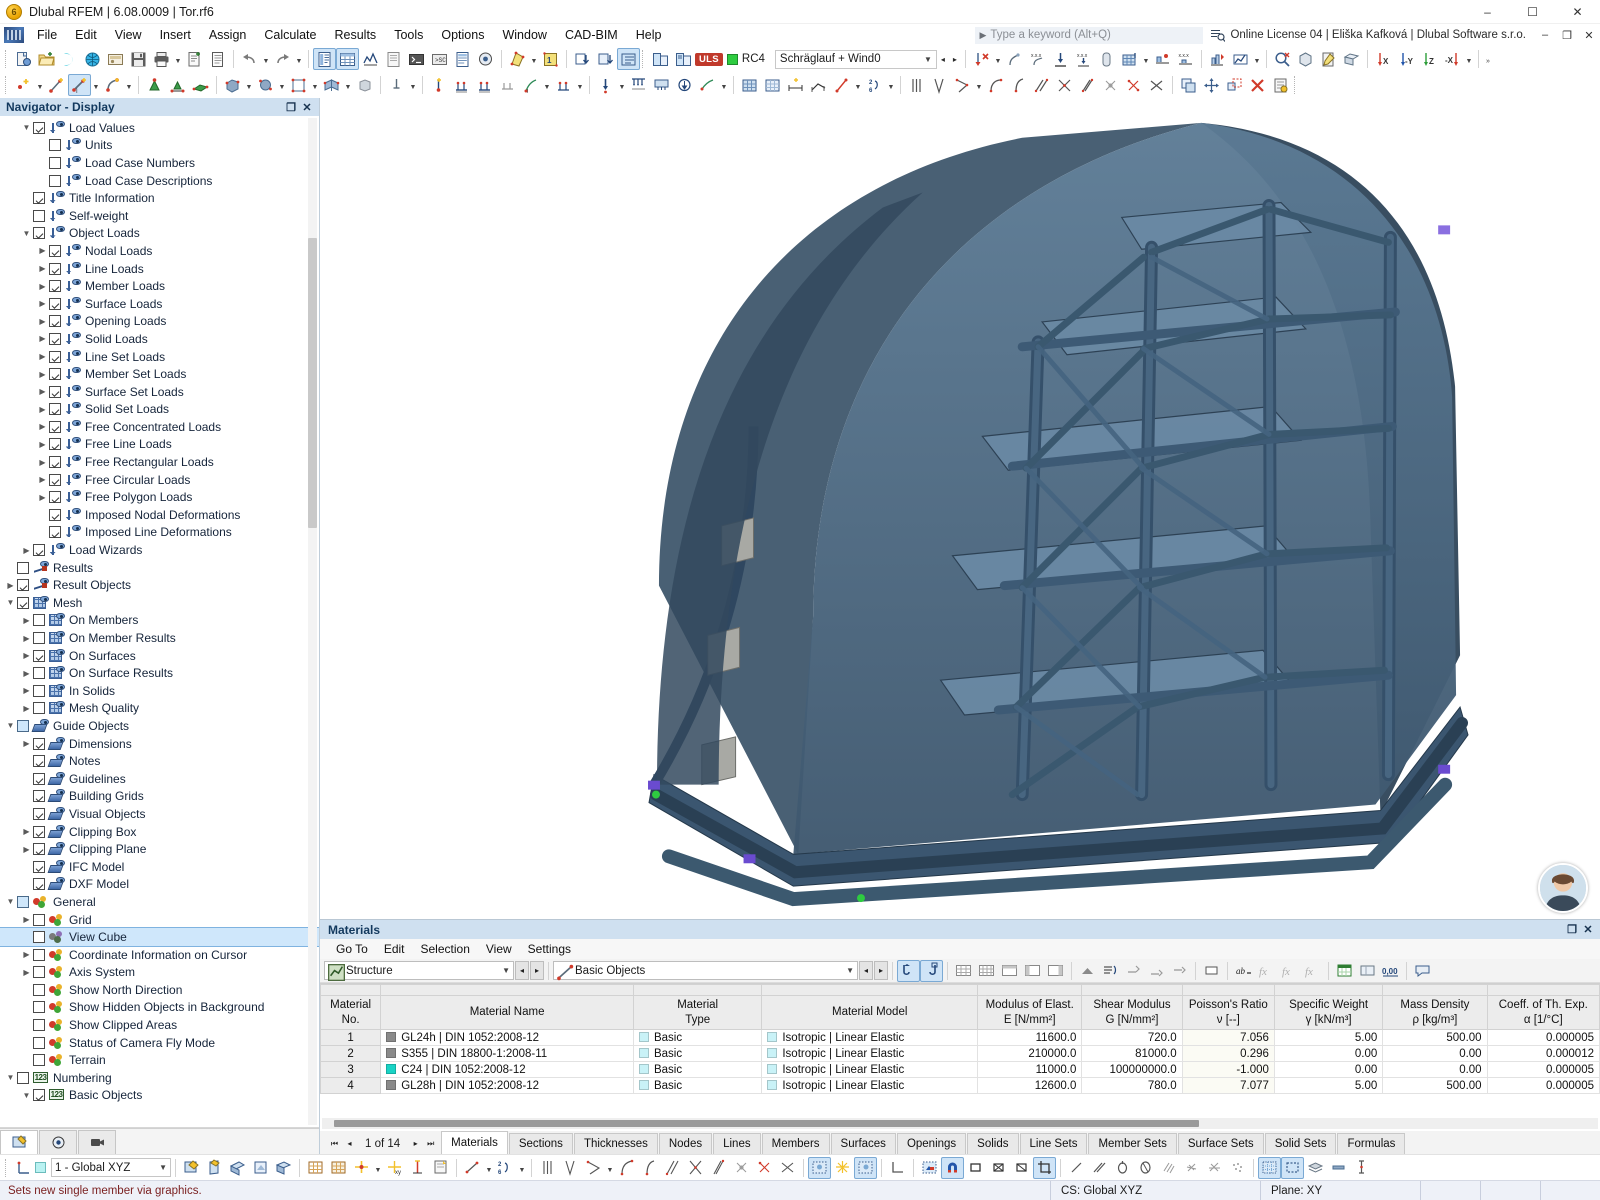  What do you see at coordinates (159, 638) in the screenshot?
I see `navigator-item-on-member-results: ▶ On Member Results` at bounding box center [159, 638].